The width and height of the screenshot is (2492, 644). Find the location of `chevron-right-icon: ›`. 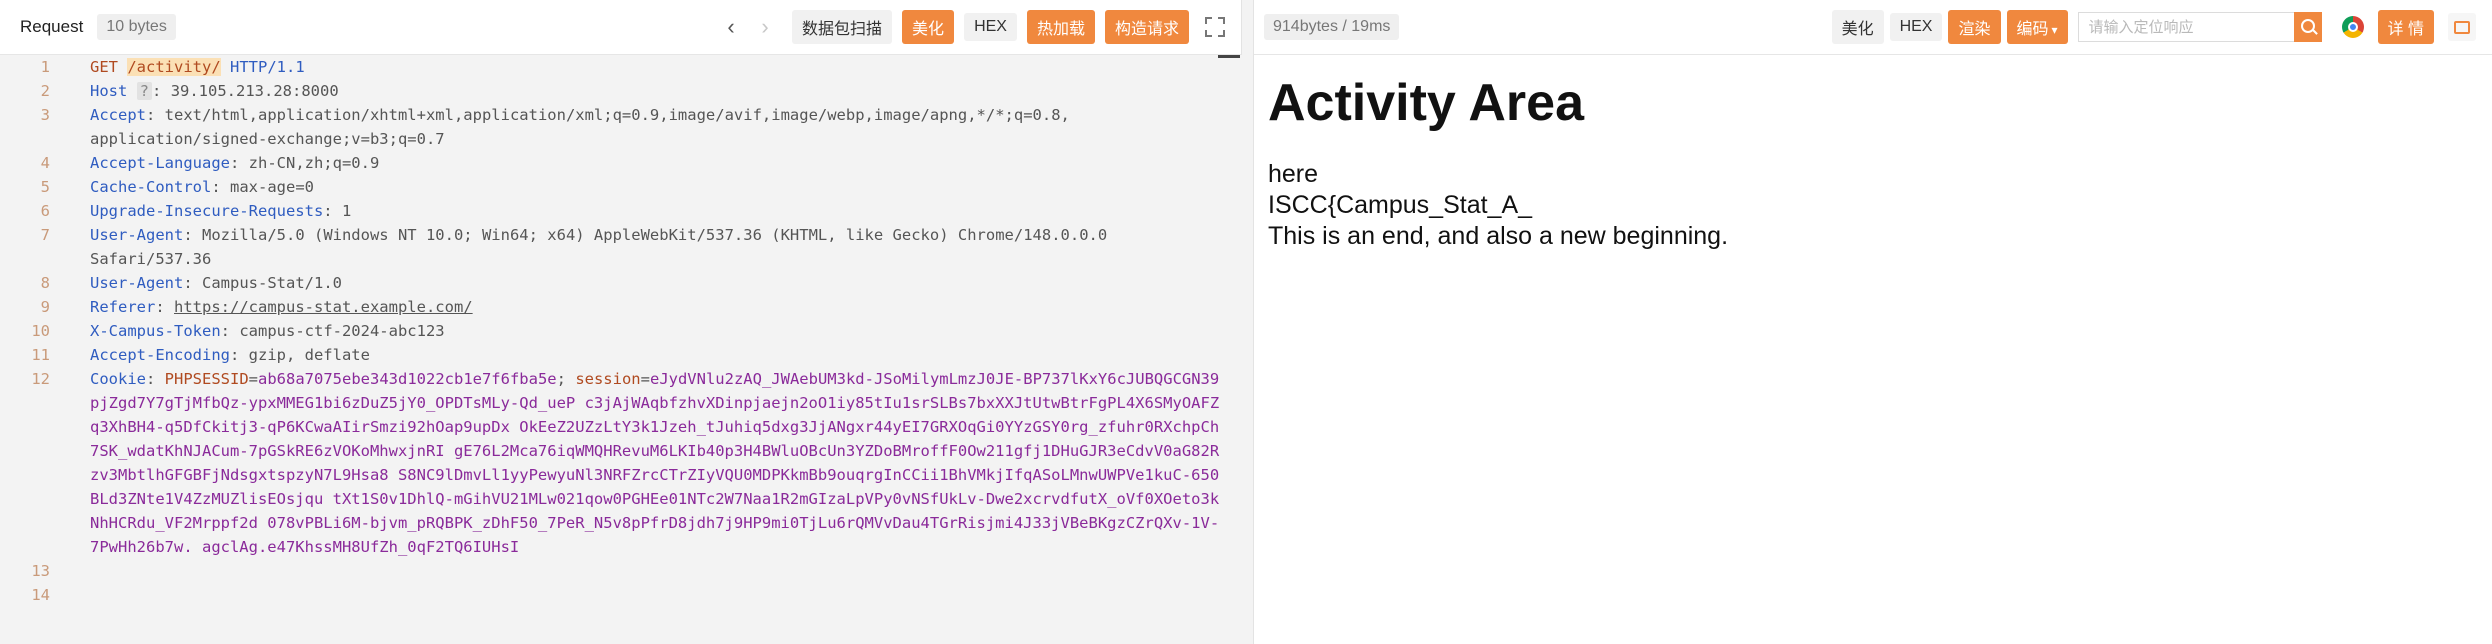

chevron-right-icon: › is located at coordinates (765, 27).